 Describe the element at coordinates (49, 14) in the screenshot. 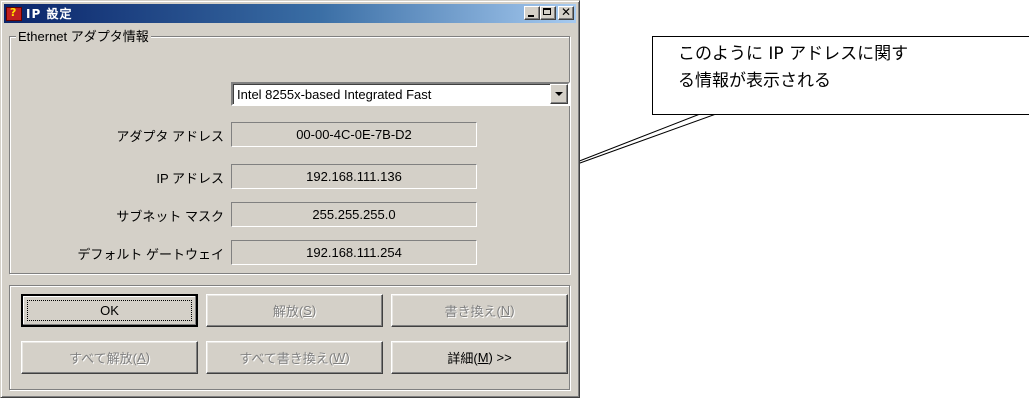

I see `window-title: IP 設定` at that location.